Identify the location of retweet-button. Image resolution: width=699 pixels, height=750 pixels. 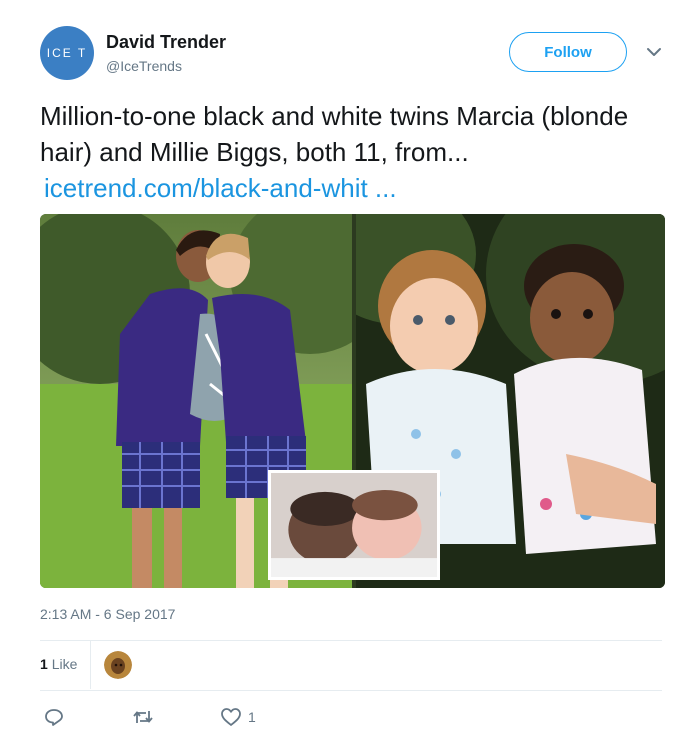
(143, 717).